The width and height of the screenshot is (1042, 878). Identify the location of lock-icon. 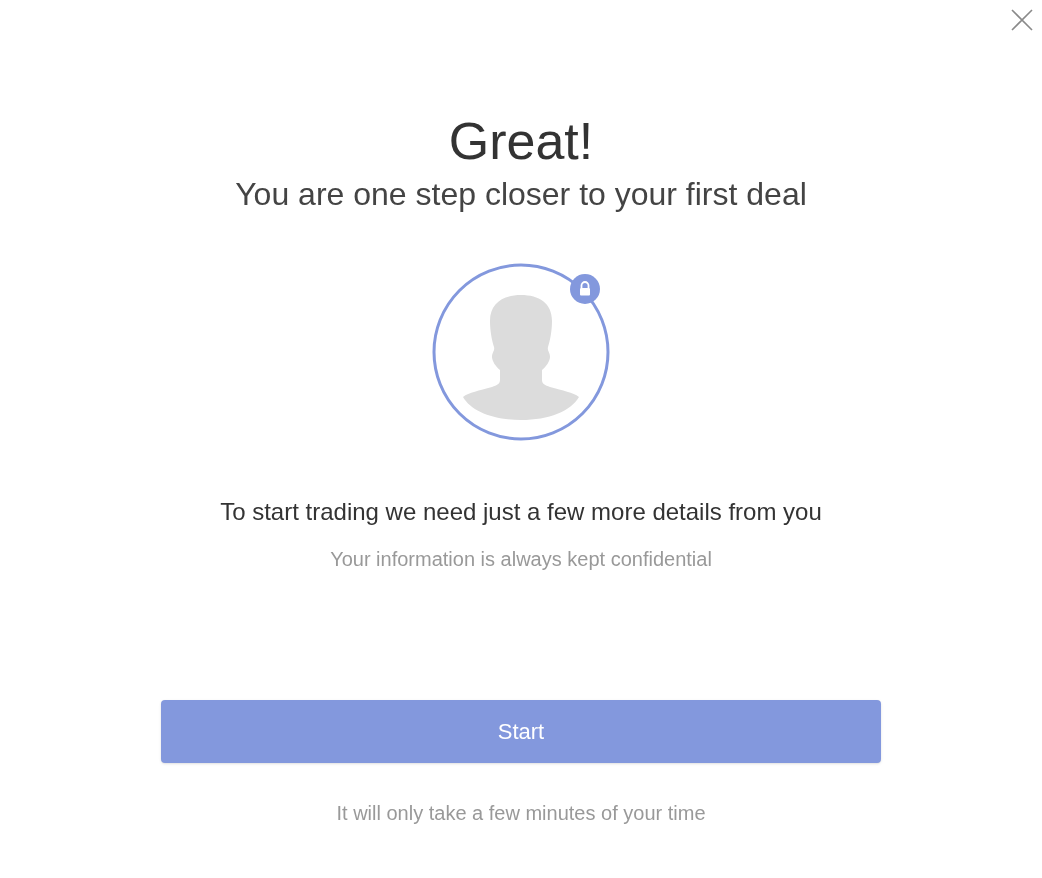
(585, 289).